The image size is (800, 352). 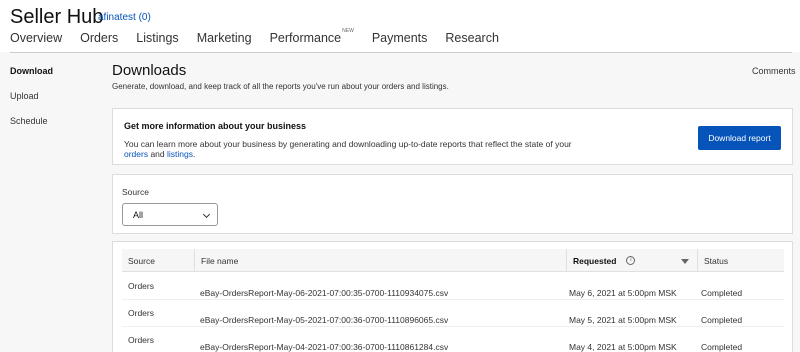 What do you see at coordinates (157, 38) in the screenshot?
I see `nav-listings: Listings` at bounding box center [157, 38].